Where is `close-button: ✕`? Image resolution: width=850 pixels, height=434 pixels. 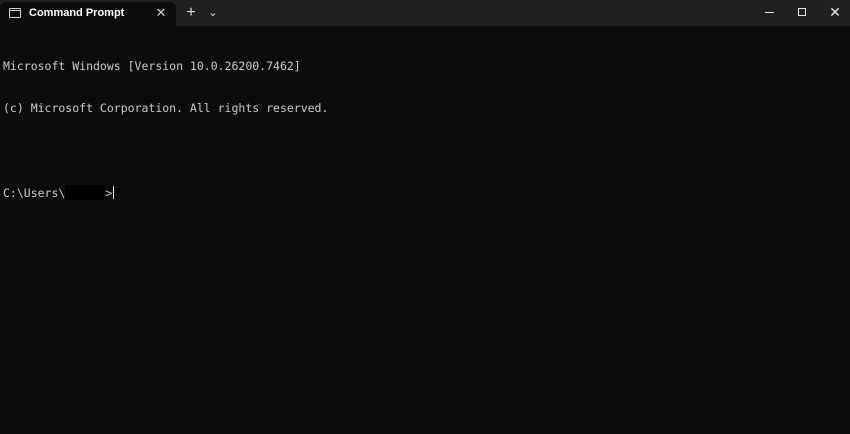
close-button: ✕ is located at coordinates (834, 12).